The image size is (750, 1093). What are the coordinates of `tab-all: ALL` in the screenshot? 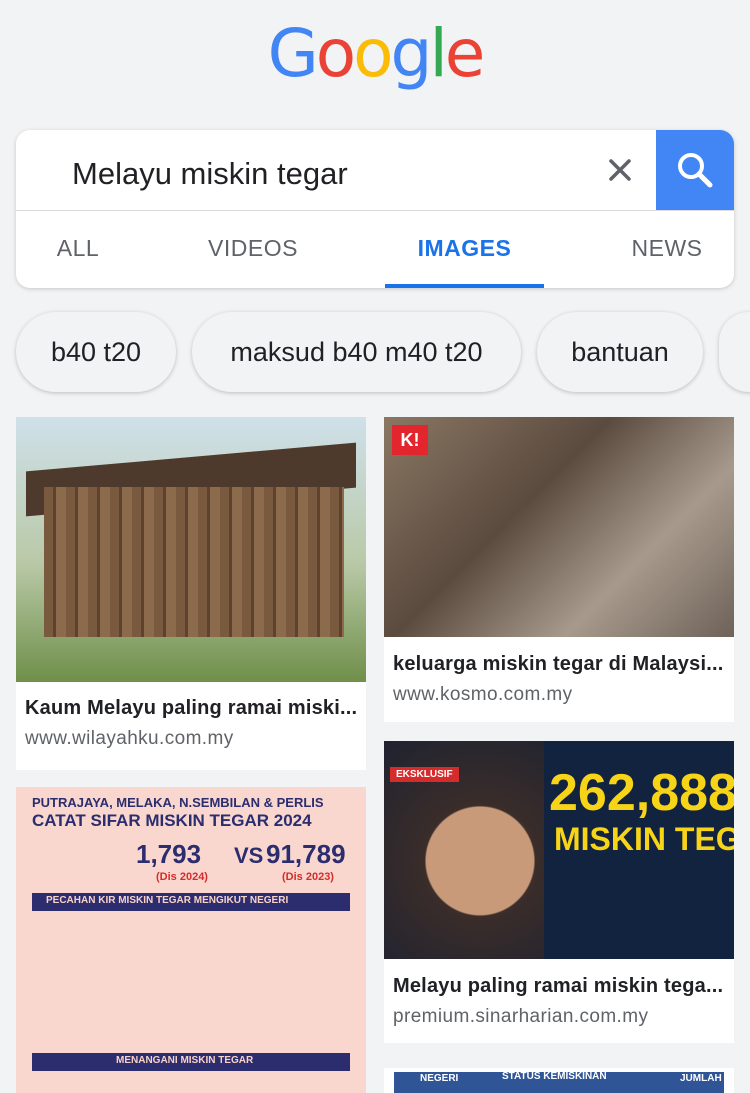 It's located at (78, 249).